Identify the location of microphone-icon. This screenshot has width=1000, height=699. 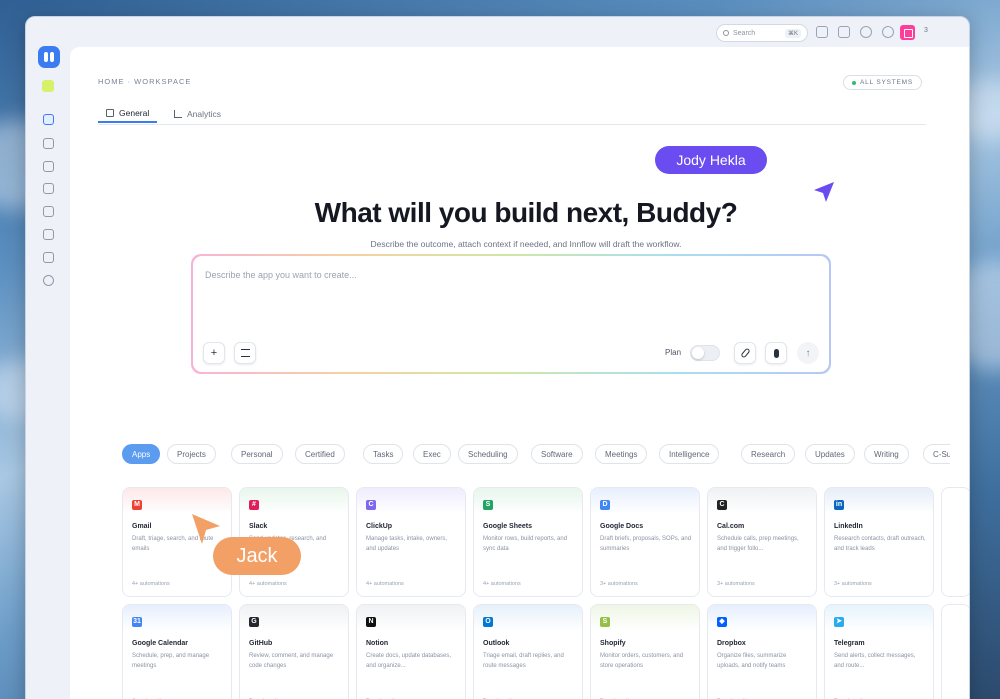
(776, 353).